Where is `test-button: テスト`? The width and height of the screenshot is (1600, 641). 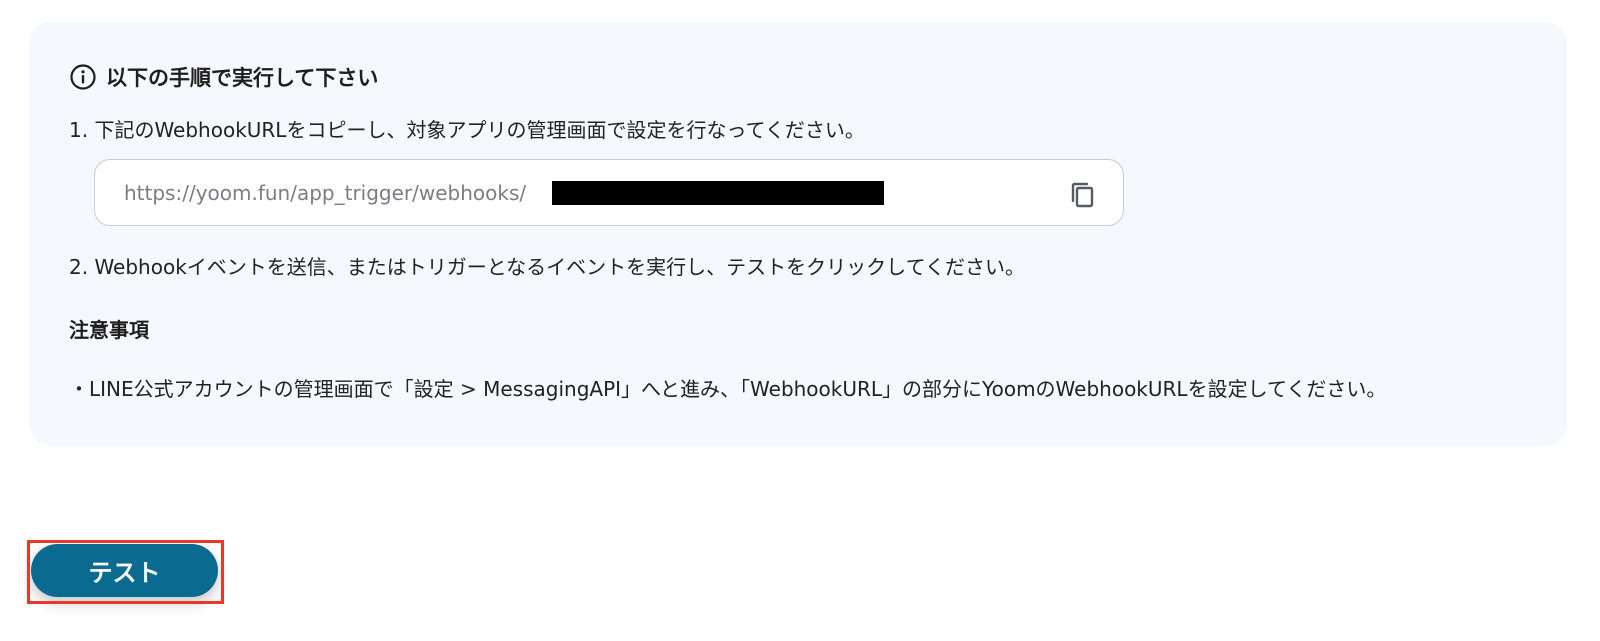 test-button: テスト is located at coordinates (124, 570).